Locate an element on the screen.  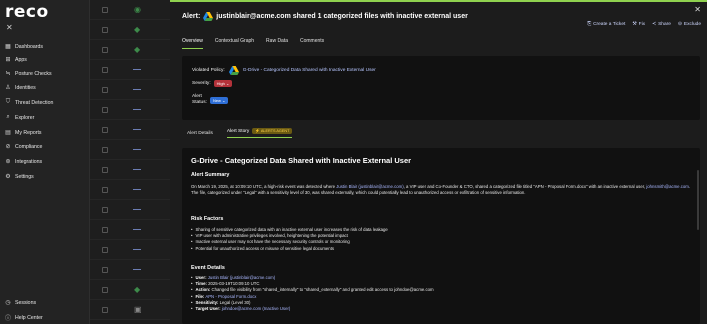
scrollbar is located at coordinates (698, 200).